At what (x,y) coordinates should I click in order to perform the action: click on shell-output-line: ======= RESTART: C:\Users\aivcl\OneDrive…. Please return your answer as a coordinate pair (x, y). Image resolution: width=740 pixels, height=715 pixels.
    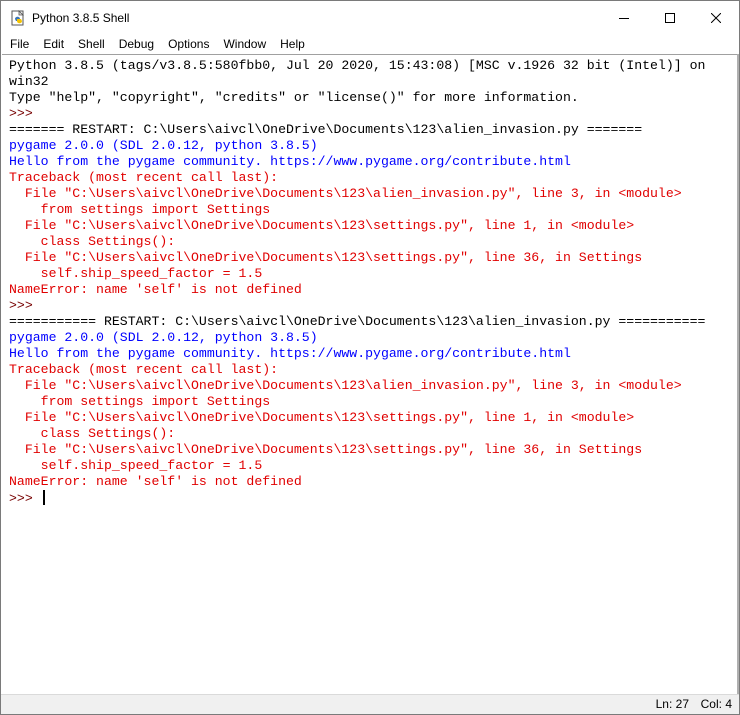
    Looking at the image, I should click on (326, 129).